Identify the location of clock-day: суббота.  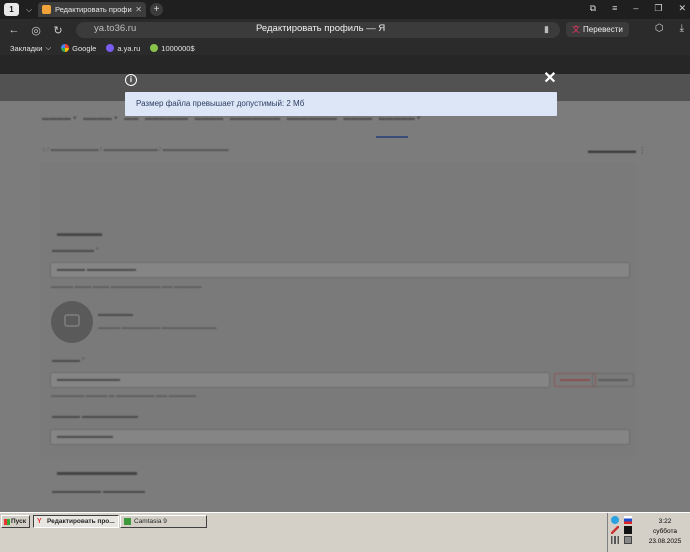
(664, 531).